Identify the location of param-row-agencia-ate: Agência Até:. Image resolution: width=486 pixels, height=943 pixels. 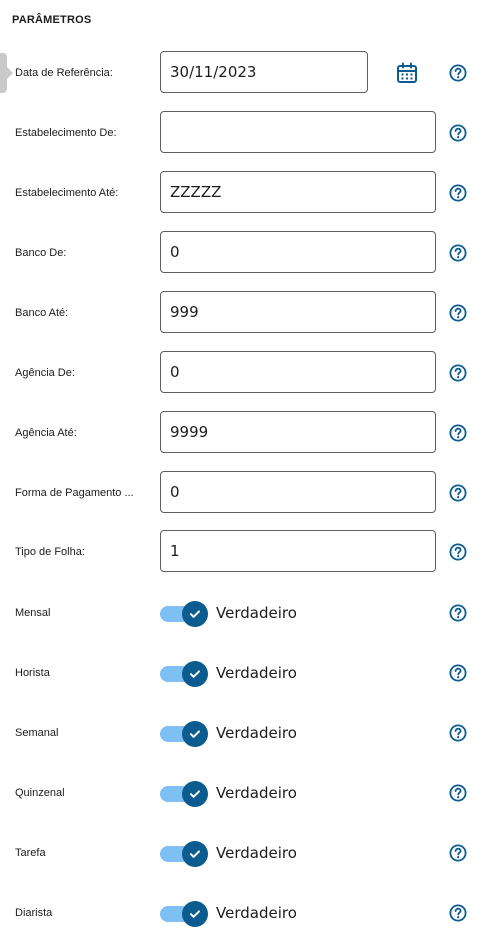
(243, 433).